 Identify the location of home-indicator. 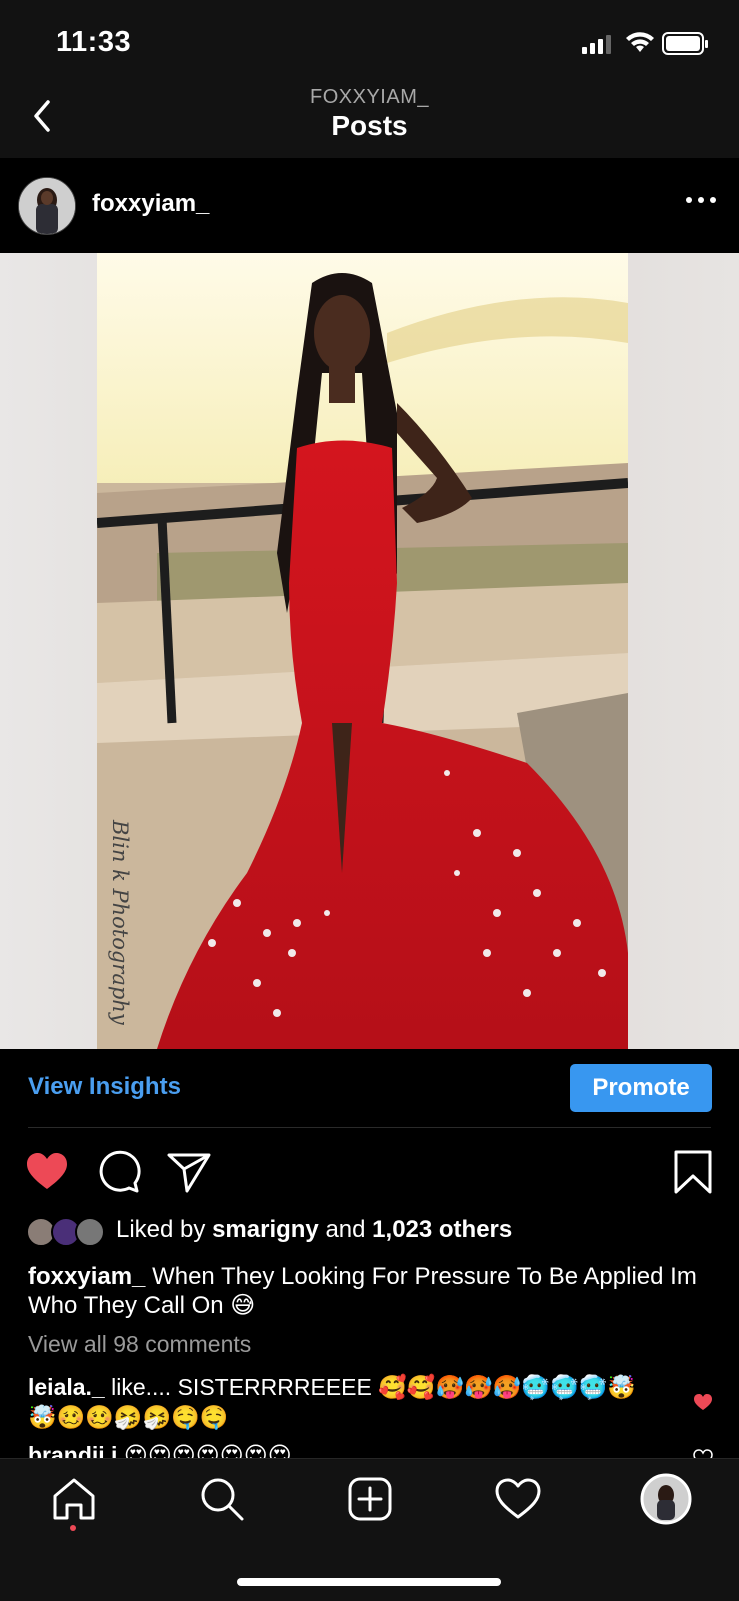
(369, 1582).